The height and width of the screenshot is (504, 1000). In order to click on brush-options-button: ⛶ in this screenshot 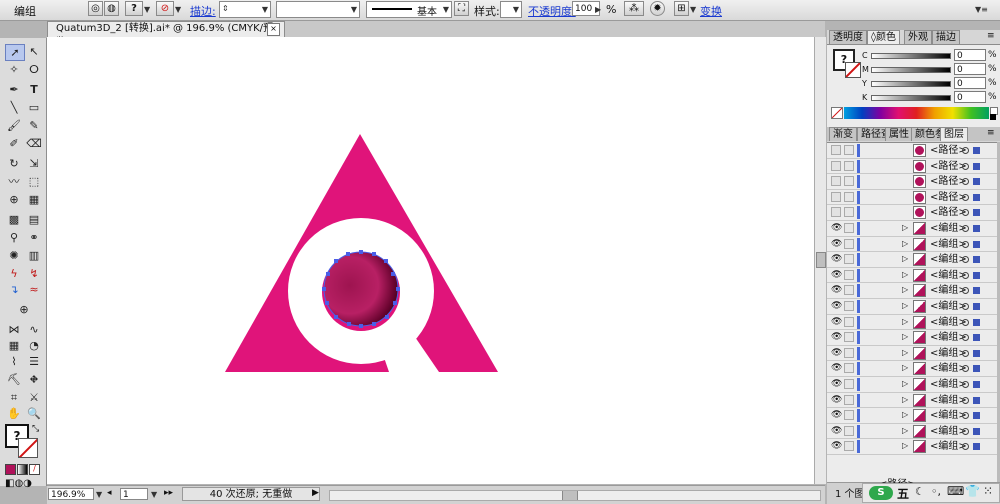, I will do `click(461, 8)`.